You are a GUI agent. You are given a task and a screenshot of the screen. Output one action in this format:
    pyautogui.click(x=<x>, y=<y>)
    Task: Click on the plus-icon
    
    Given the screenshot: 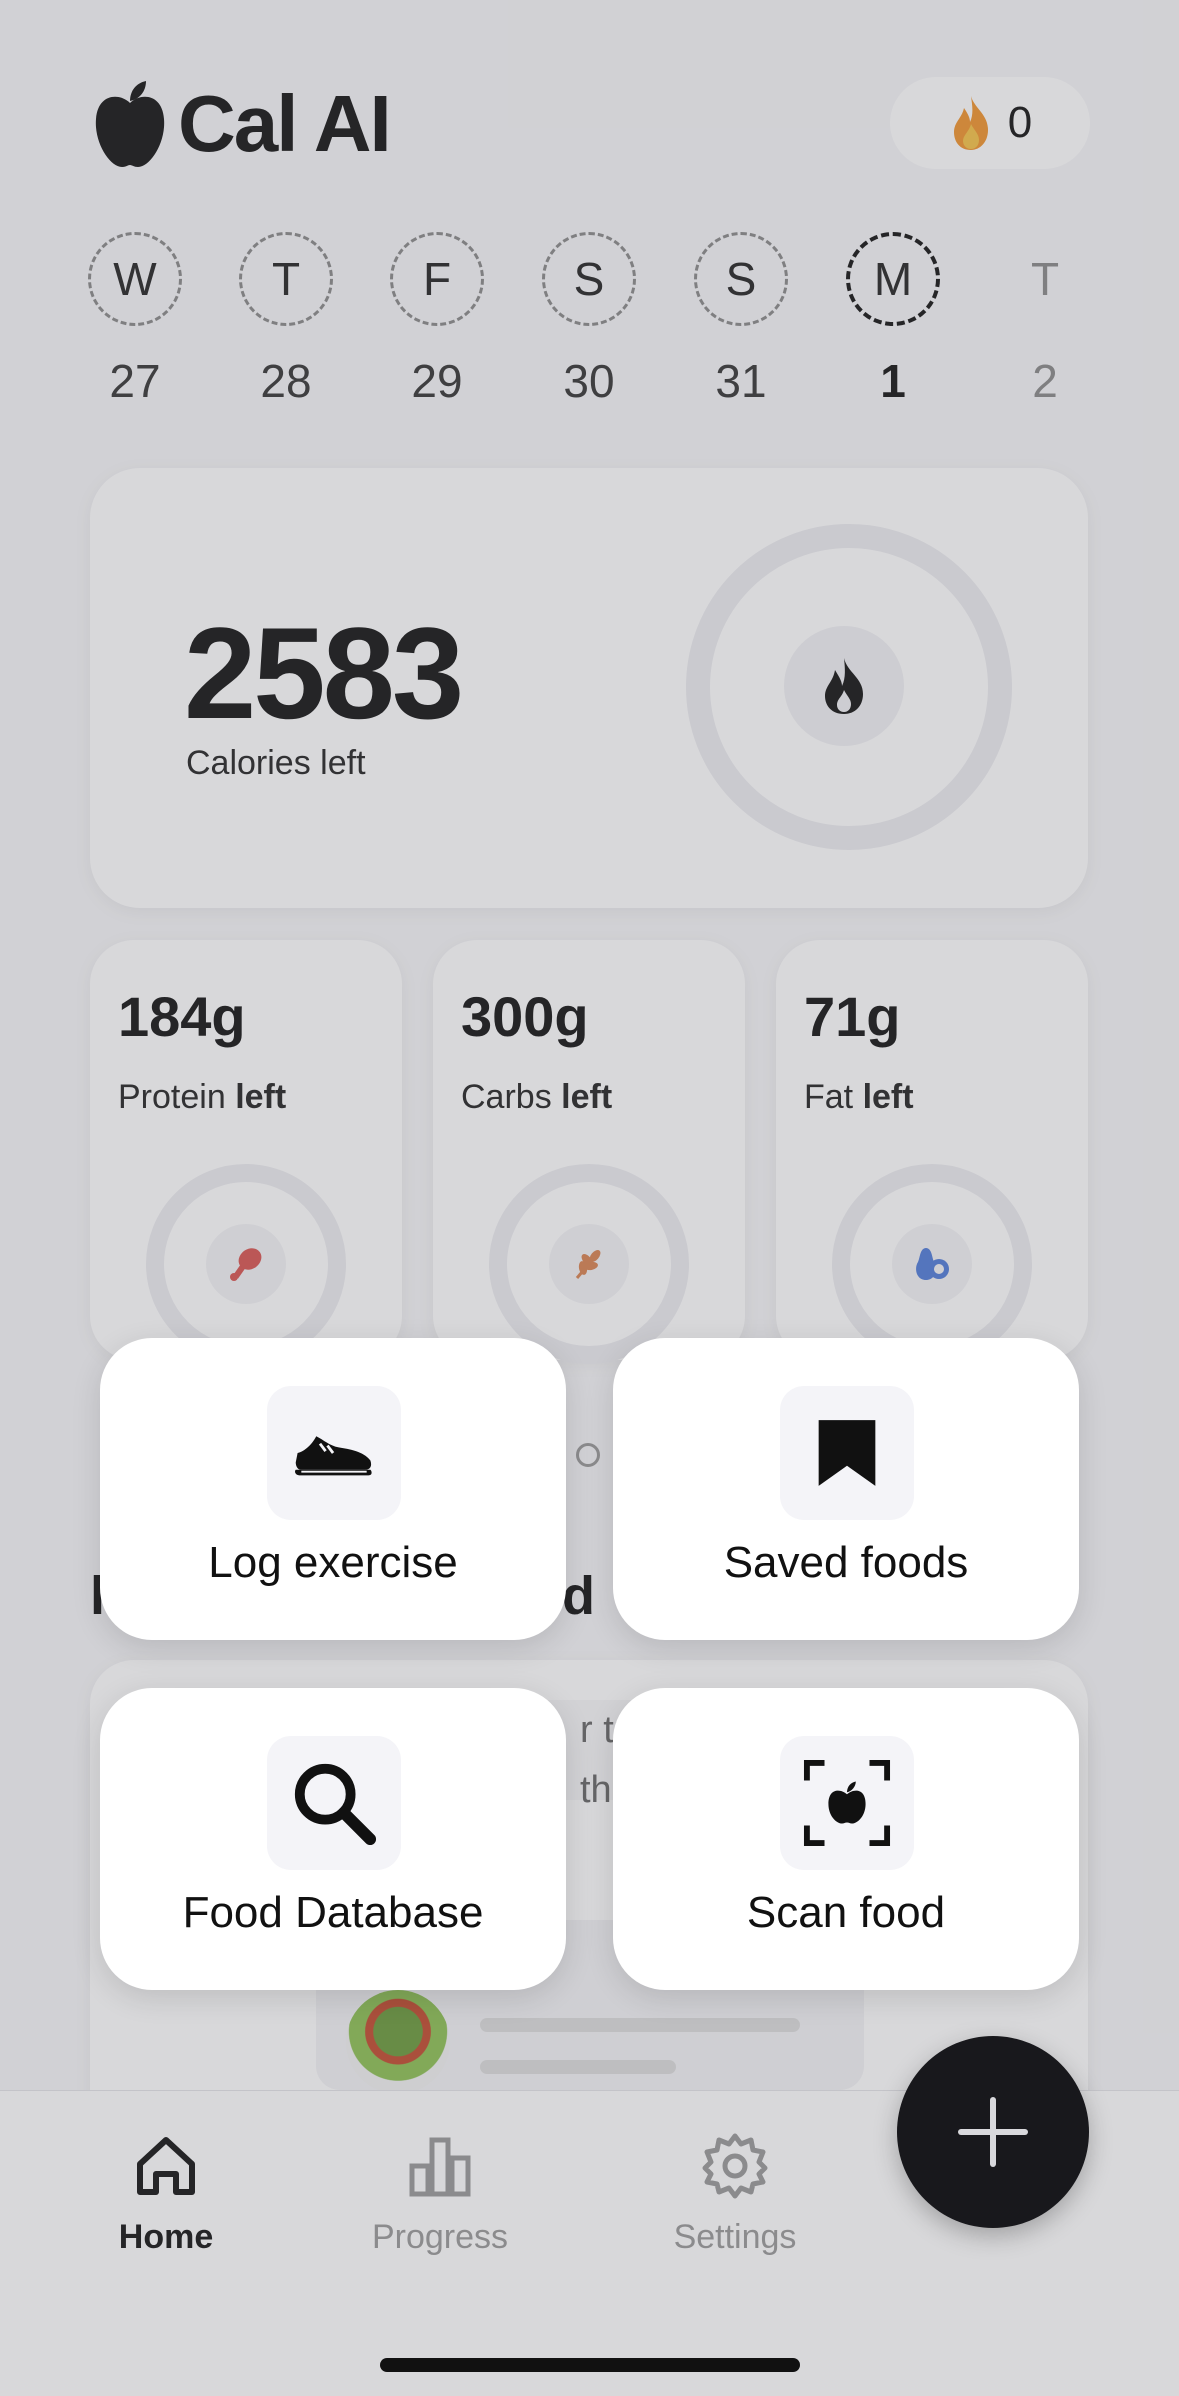 What is the action you would take?
    pyautogui.click(x=993, y=2132)
    